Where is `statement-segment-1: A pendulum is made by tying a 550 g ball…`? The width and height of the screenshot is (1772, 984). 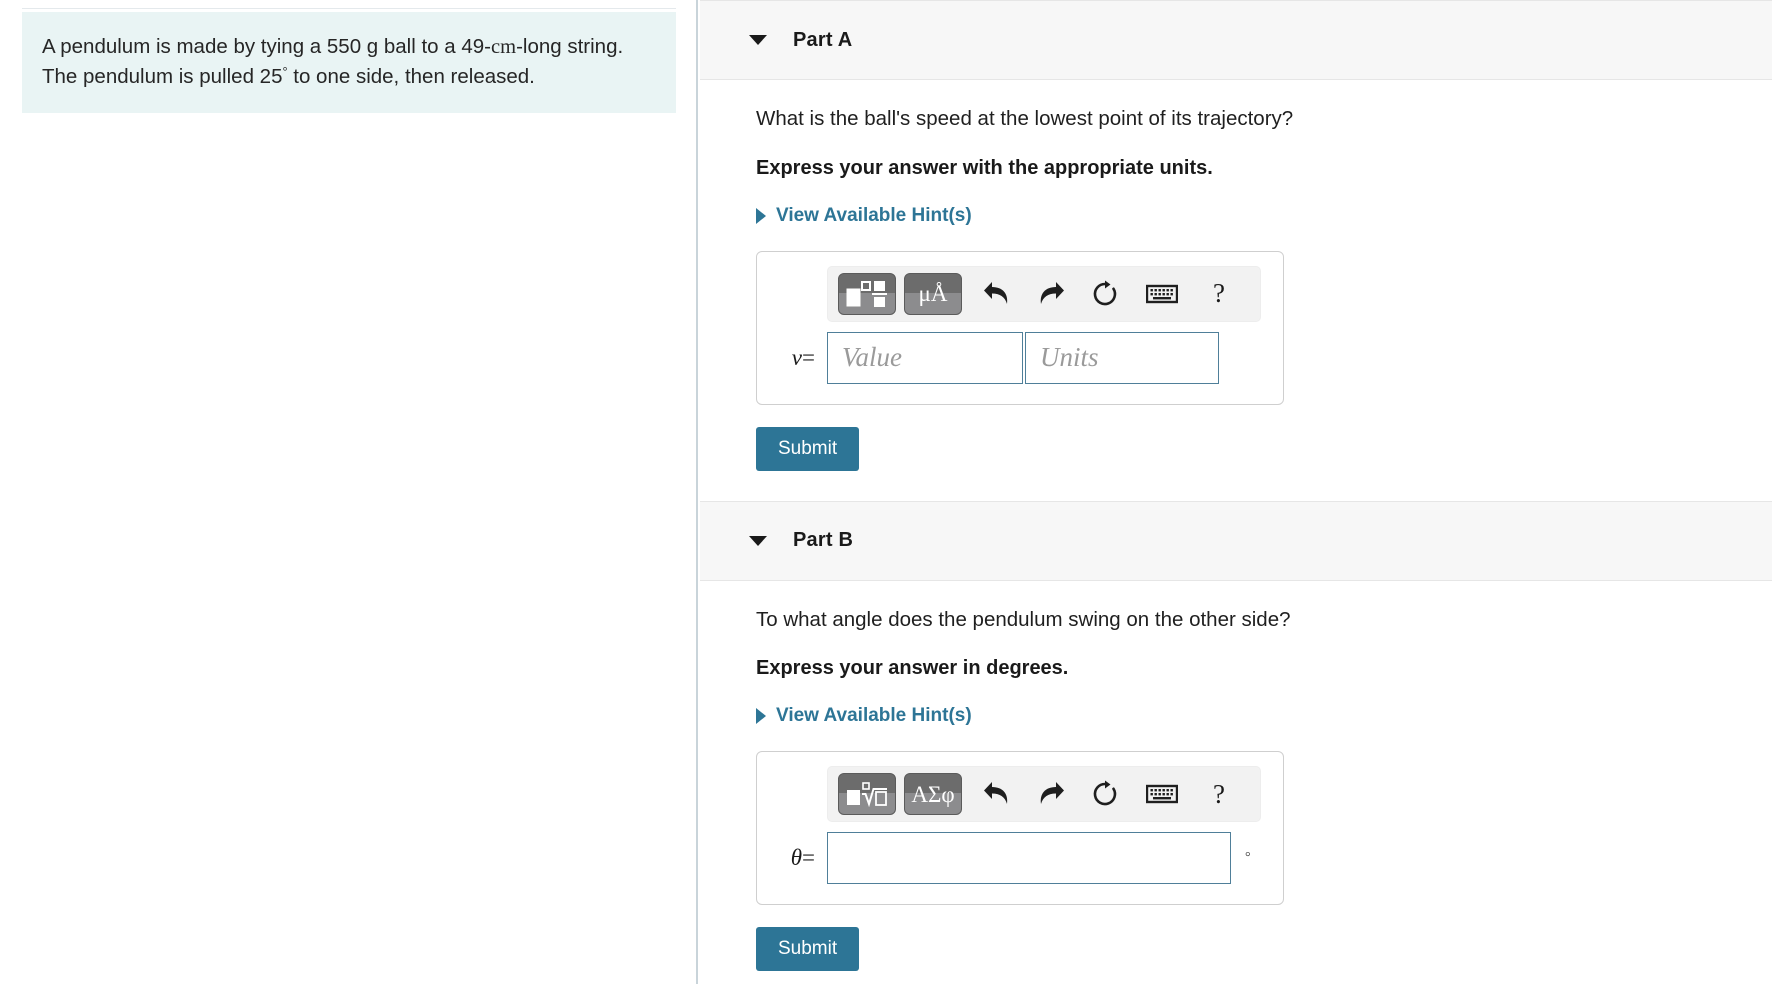
statement-segment-1: A pendulum is made by tying a 550 g ball… is located at coordinates (267, 46).